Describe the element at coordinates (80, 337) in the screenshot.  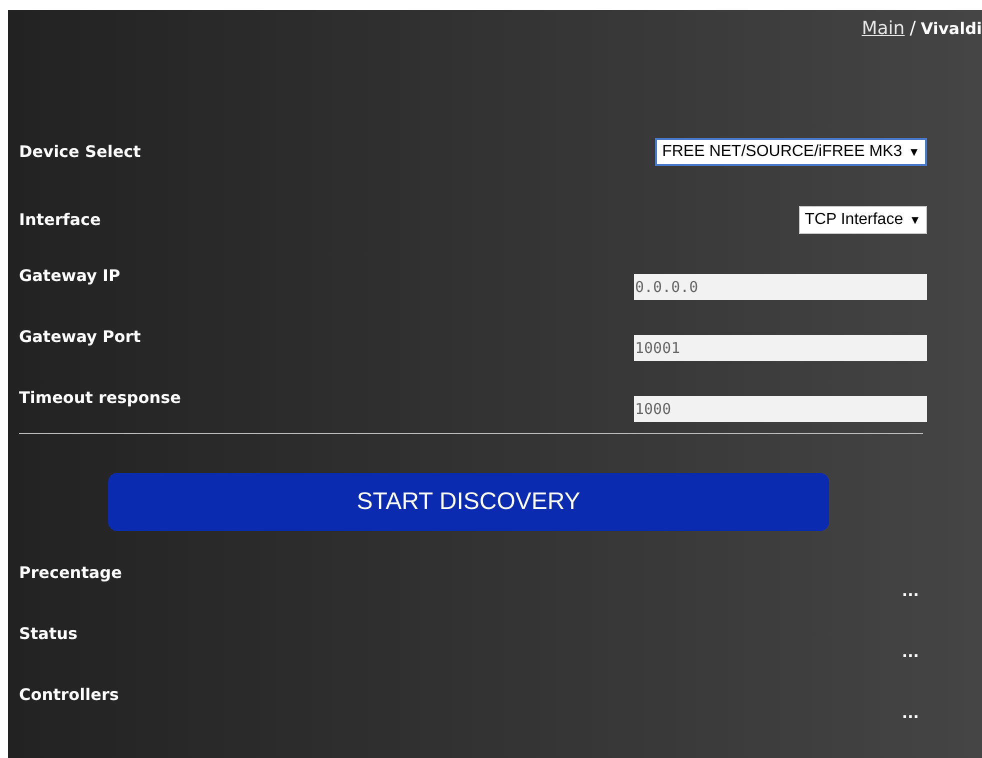
I see `field-label: Gateway Port` at that location.